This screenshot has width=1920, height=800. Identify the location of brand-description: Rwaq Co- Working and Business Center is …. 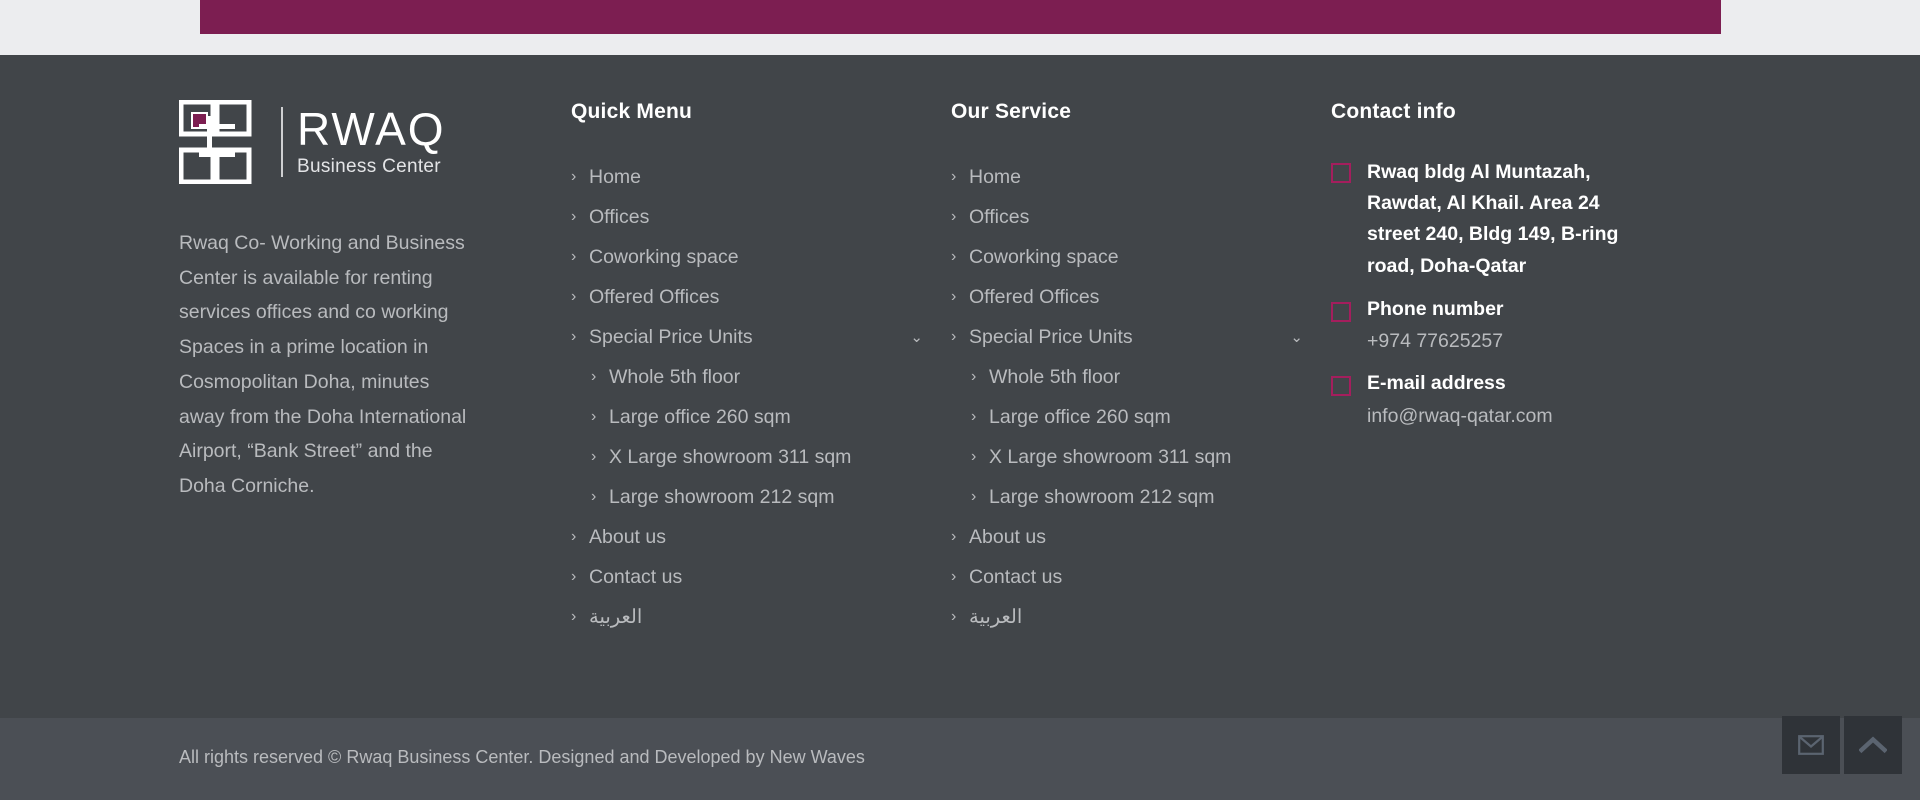
(323, 364).